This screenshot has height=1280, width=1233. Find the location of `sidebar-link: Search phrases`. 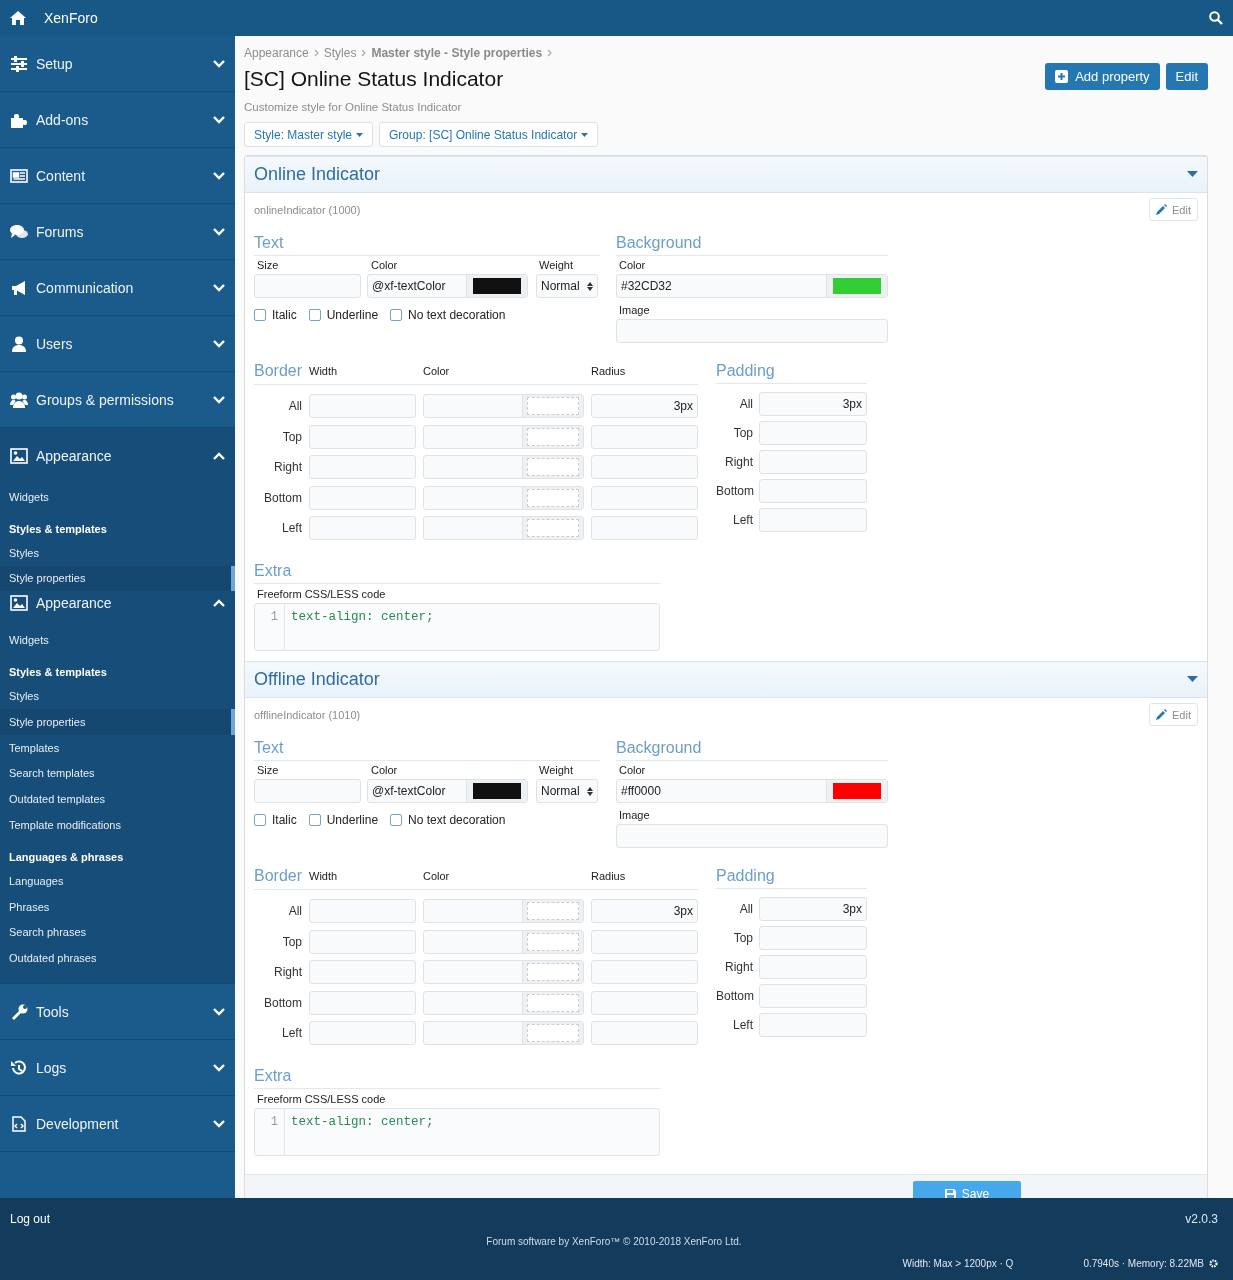

sidebar-link: Search phrases is located at coordinates (117, 932).